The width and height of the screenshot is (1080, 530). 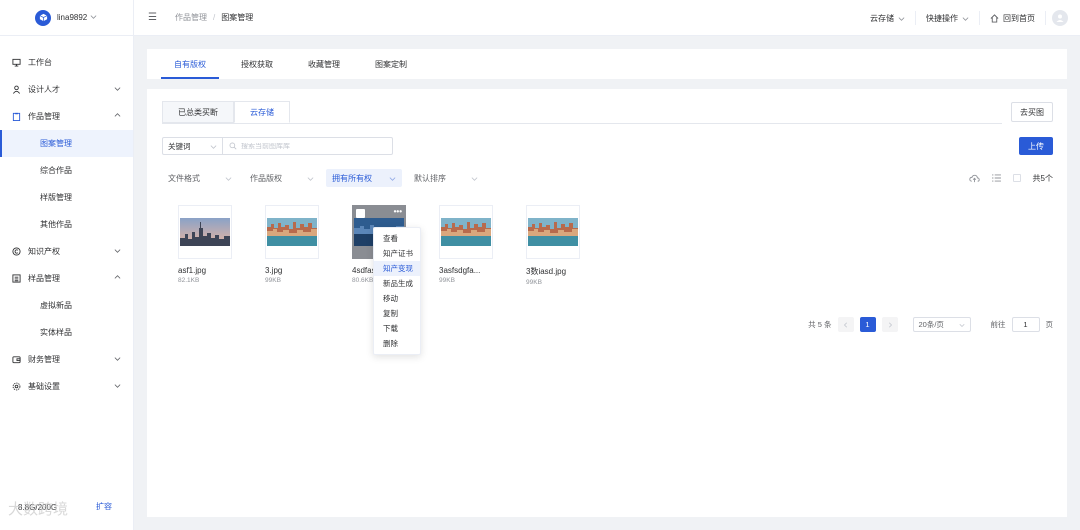 I want to click on file-card: 3asfsdgfa... 99KB, so click(x=466, y=245).